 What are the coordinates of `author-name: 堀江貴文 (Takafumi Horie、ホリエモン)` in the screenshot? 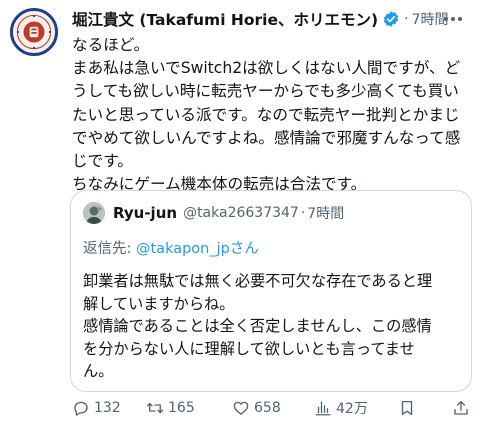 It's located at (225, 19).